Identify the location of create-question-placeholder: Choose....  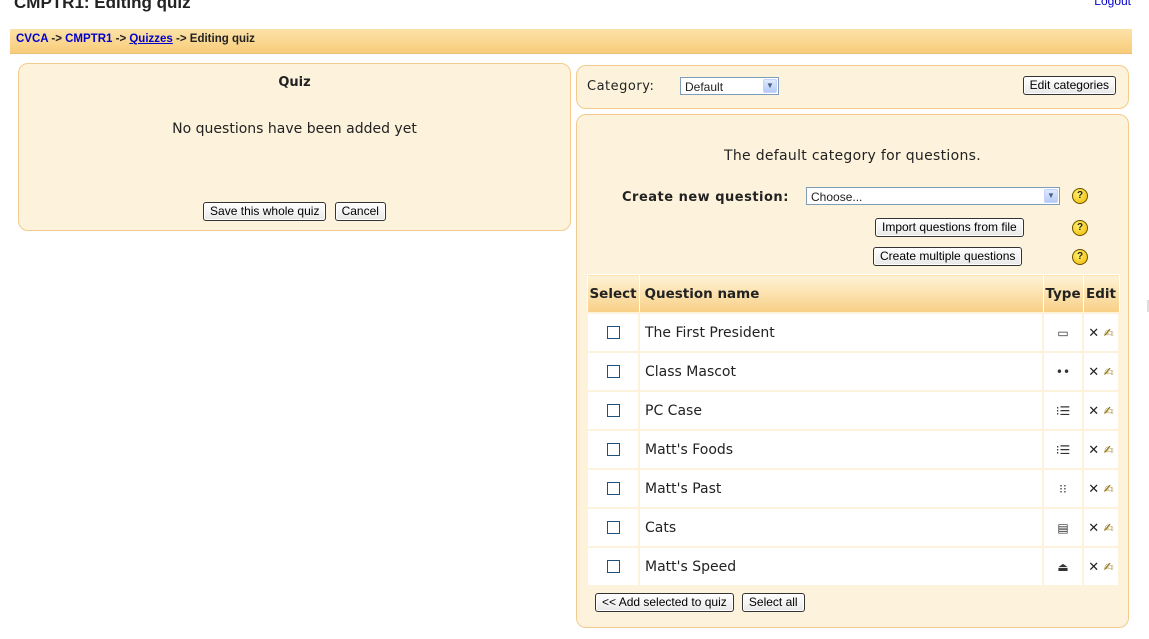
(837, 197).